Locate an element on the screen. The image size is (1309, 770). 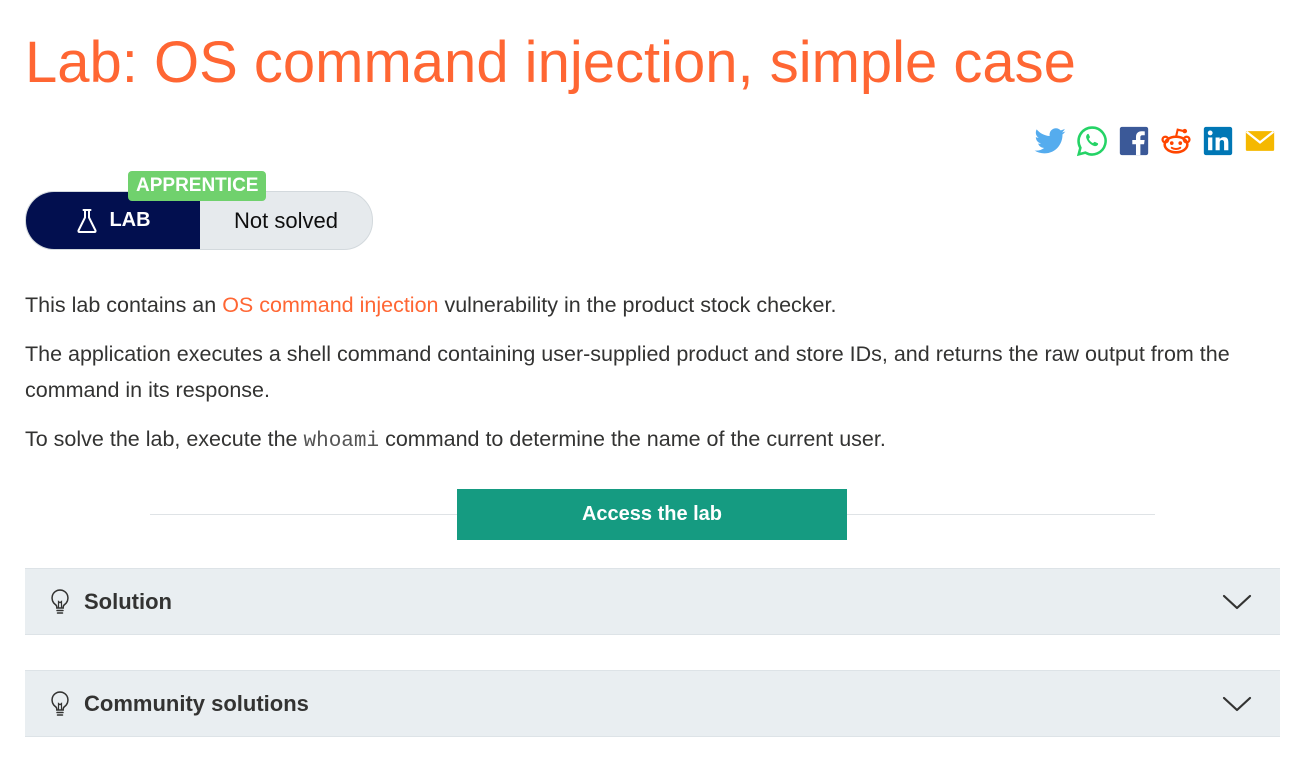
community-solutions-label: Community solutions is located at coordinates (196, 703).